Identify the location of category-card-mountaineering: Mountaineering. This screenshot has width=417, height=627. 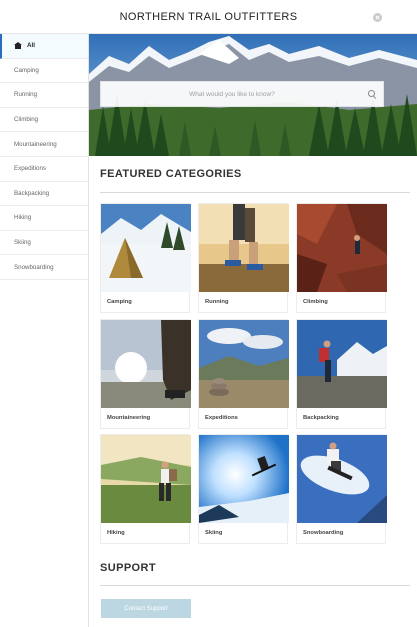
(145, 374).